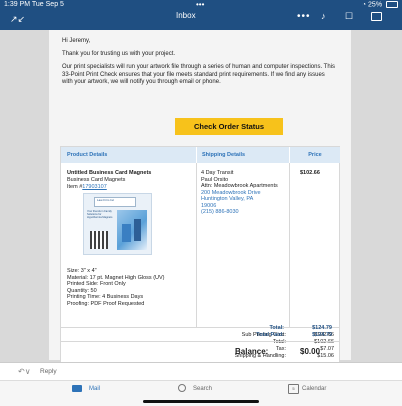 This screenshot has width=402, height=406. Describe the element at coordinates (376, 16) in the screenshot. I see `archive-icon` at that location.